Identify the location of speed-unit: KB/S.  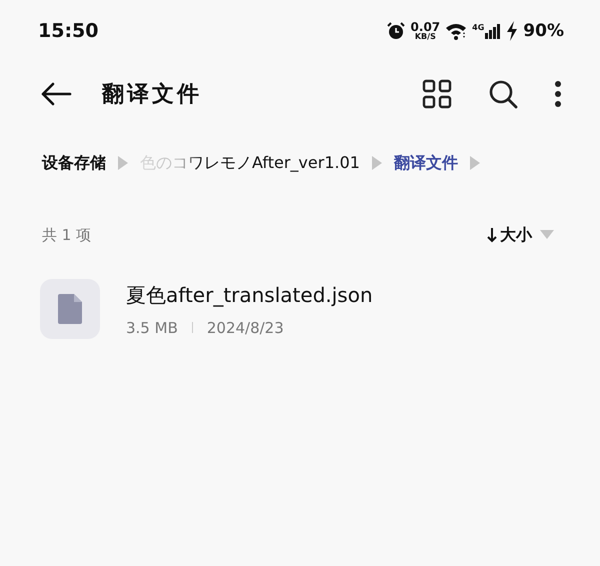
(425, 37).